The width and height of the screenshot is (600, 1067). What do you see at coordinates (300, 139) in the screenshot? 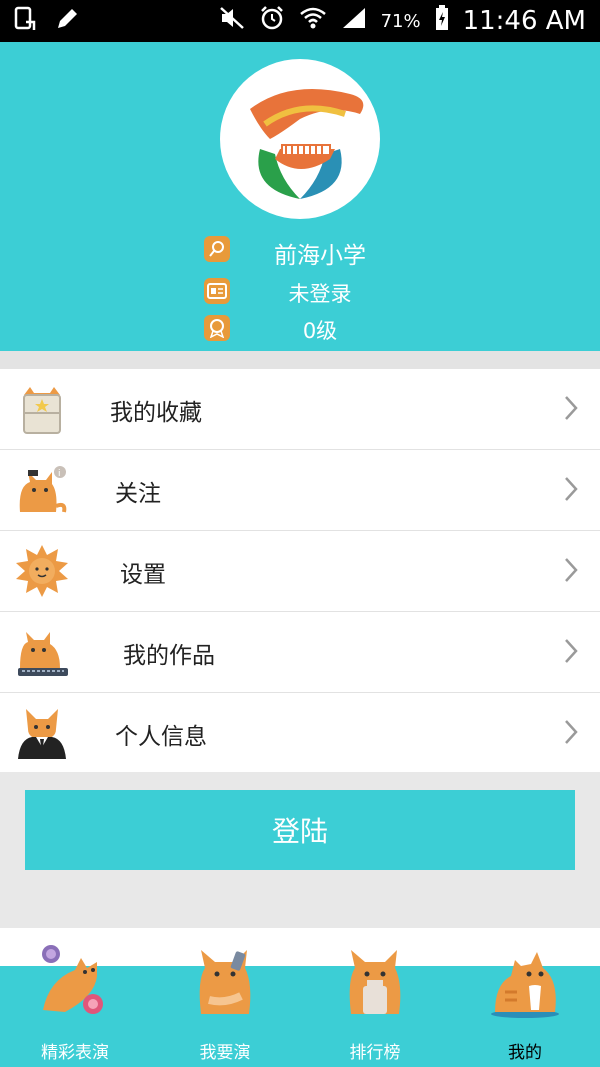
I see `school-logo-avatar` at bounding box center [300, 139].